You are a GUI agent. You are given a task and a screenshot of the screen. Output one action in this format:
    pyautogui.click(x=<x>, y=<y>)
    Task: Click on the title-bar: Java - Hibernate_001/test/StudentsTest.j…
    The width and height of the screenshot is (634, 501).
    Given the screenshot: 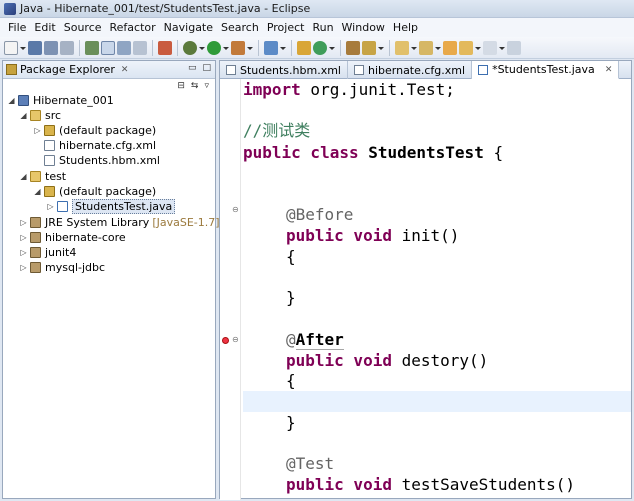 What is the action you would take?
    pyautogui.click(x=317, y=9)
    